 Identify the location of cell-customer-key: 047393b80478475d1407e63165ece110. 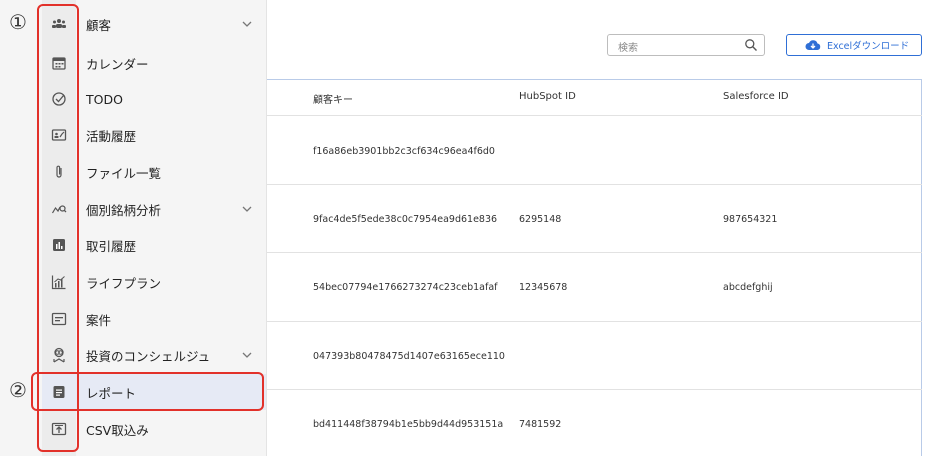
(409, 356).